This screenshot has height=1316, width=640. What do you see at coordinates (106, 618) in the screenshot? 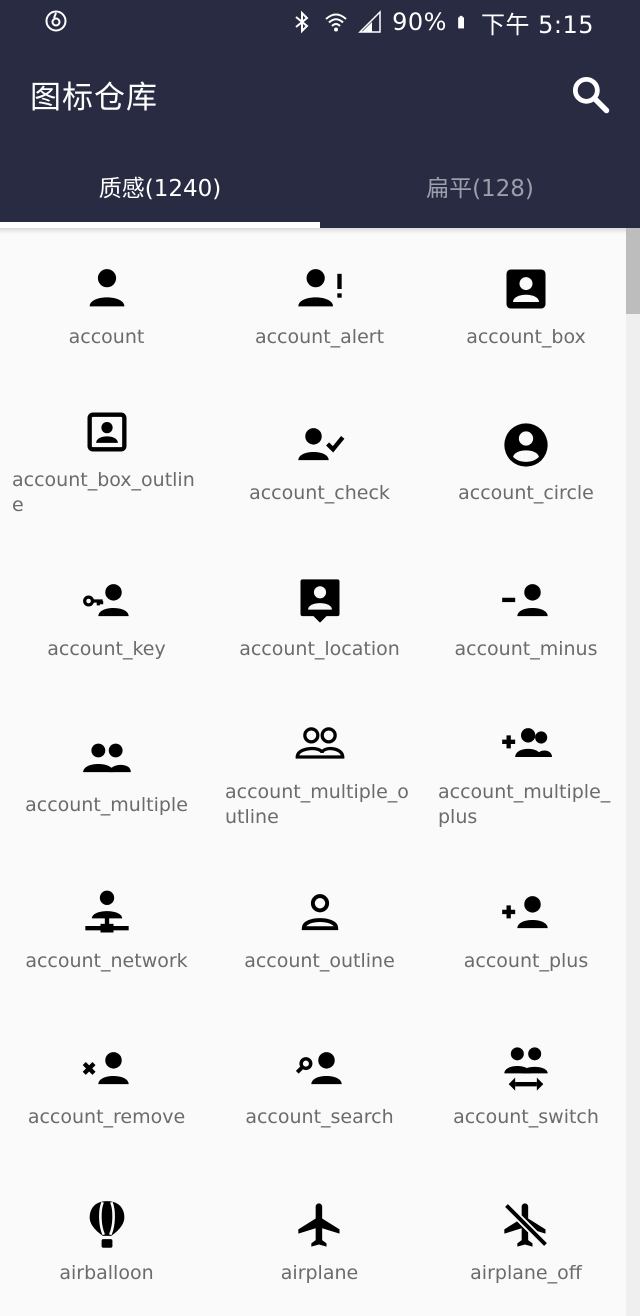
I see `icon-item-account-key: account_key` at bounding box center [106, 618].